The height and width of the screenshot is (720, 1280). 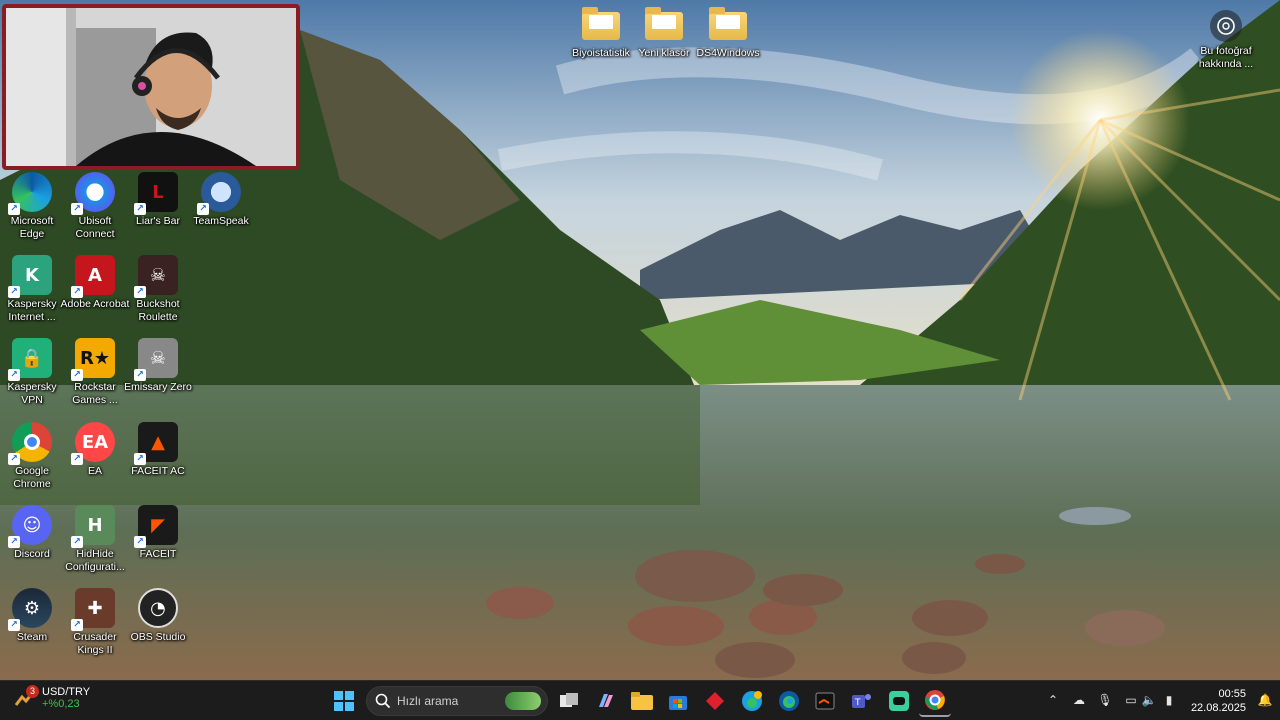 I want to click on discord-button, so click(x=899, y=701).